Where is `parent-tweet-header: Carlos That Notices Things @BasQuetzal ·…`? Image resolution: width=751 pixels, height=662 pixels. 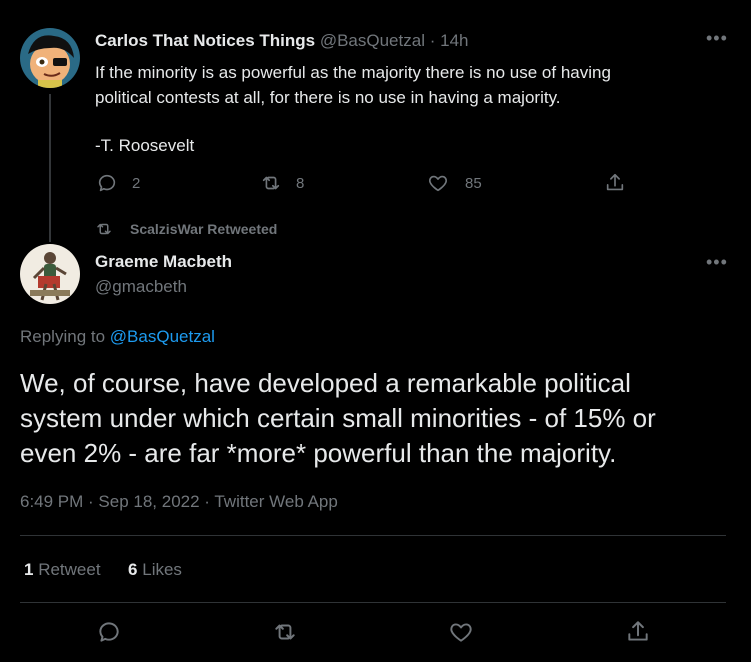 parent-tweet-header: Carlos That Notices Things @BasQuetzal ·… is located at coordinates (281, 41).